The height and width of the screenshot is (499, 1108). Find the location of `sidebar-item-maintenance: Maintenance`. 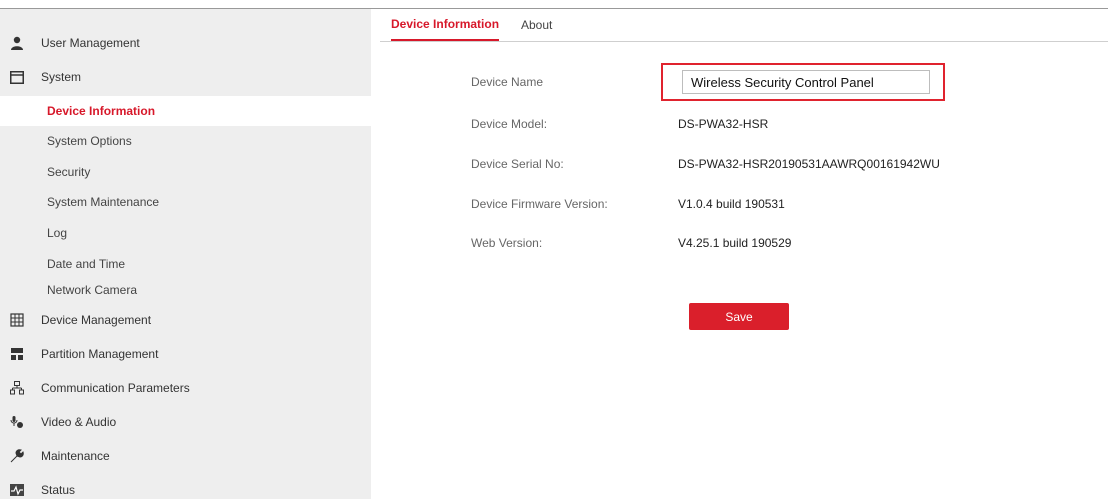

sidebar-item-maintenance: Maintenance is located at coordinates (185, 456).